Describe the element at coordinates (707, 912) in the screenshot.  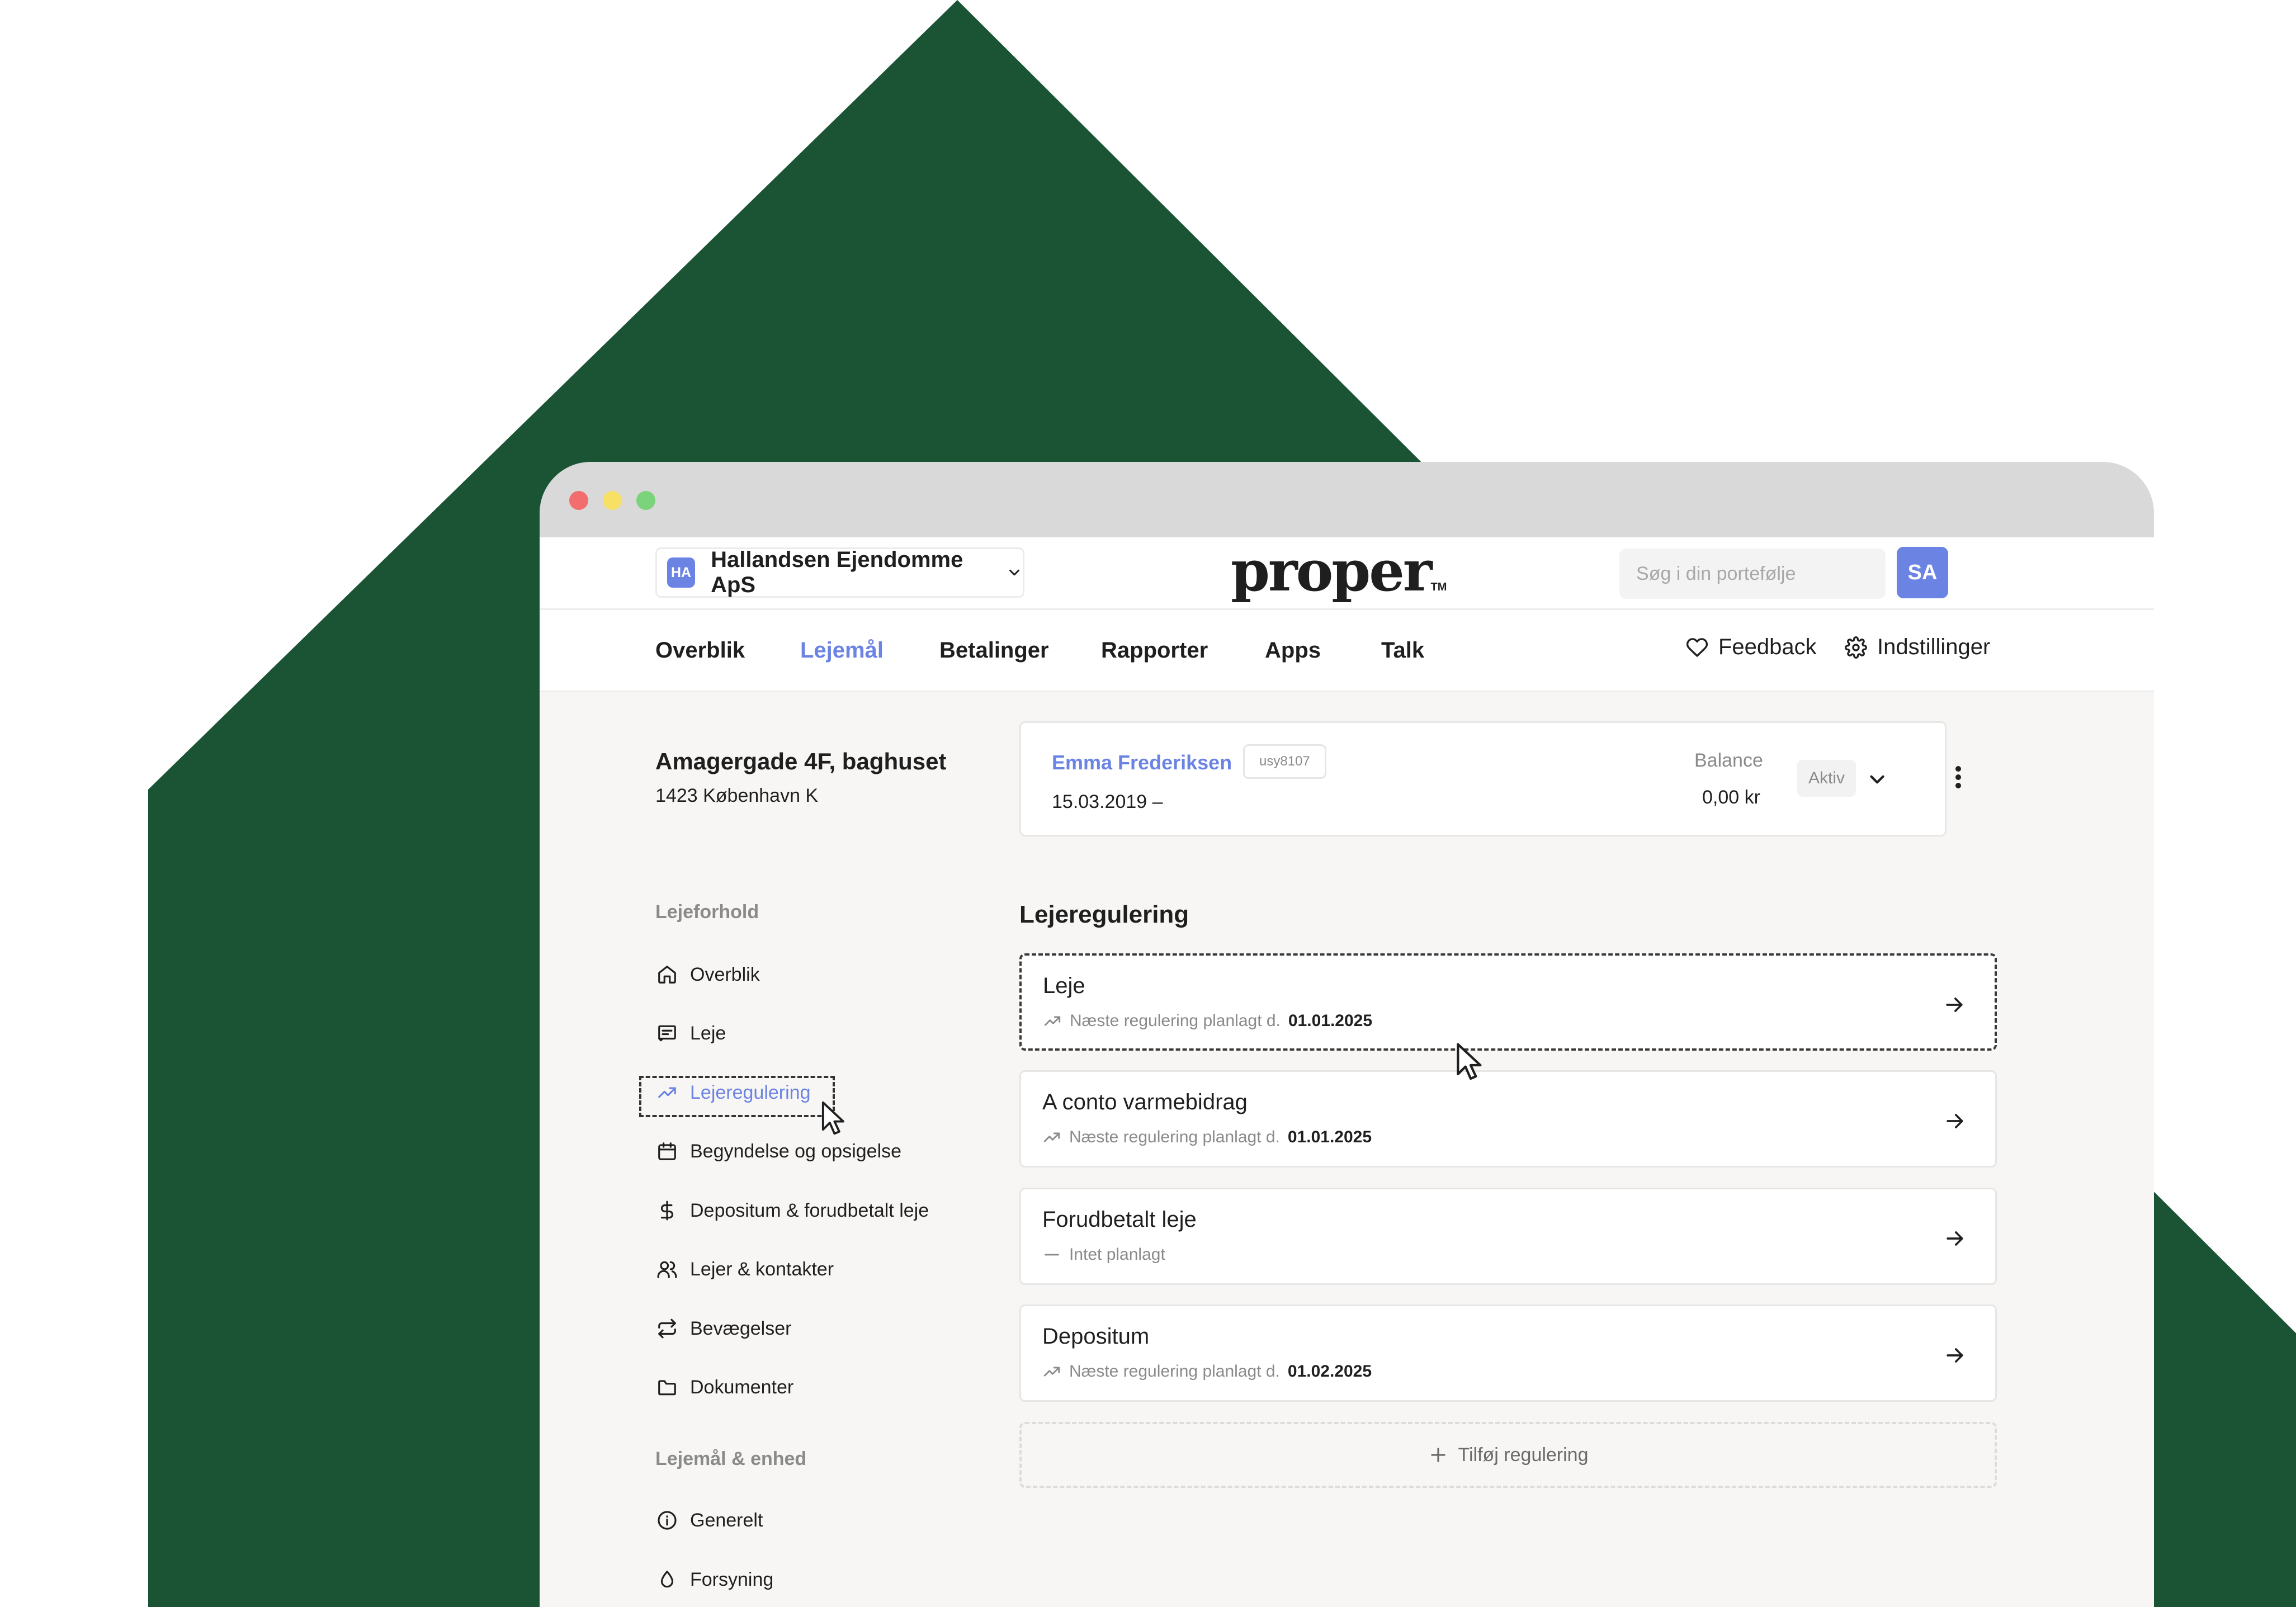
I see `sidebar-section-lejeforhold: Lejeforhold` at that location.